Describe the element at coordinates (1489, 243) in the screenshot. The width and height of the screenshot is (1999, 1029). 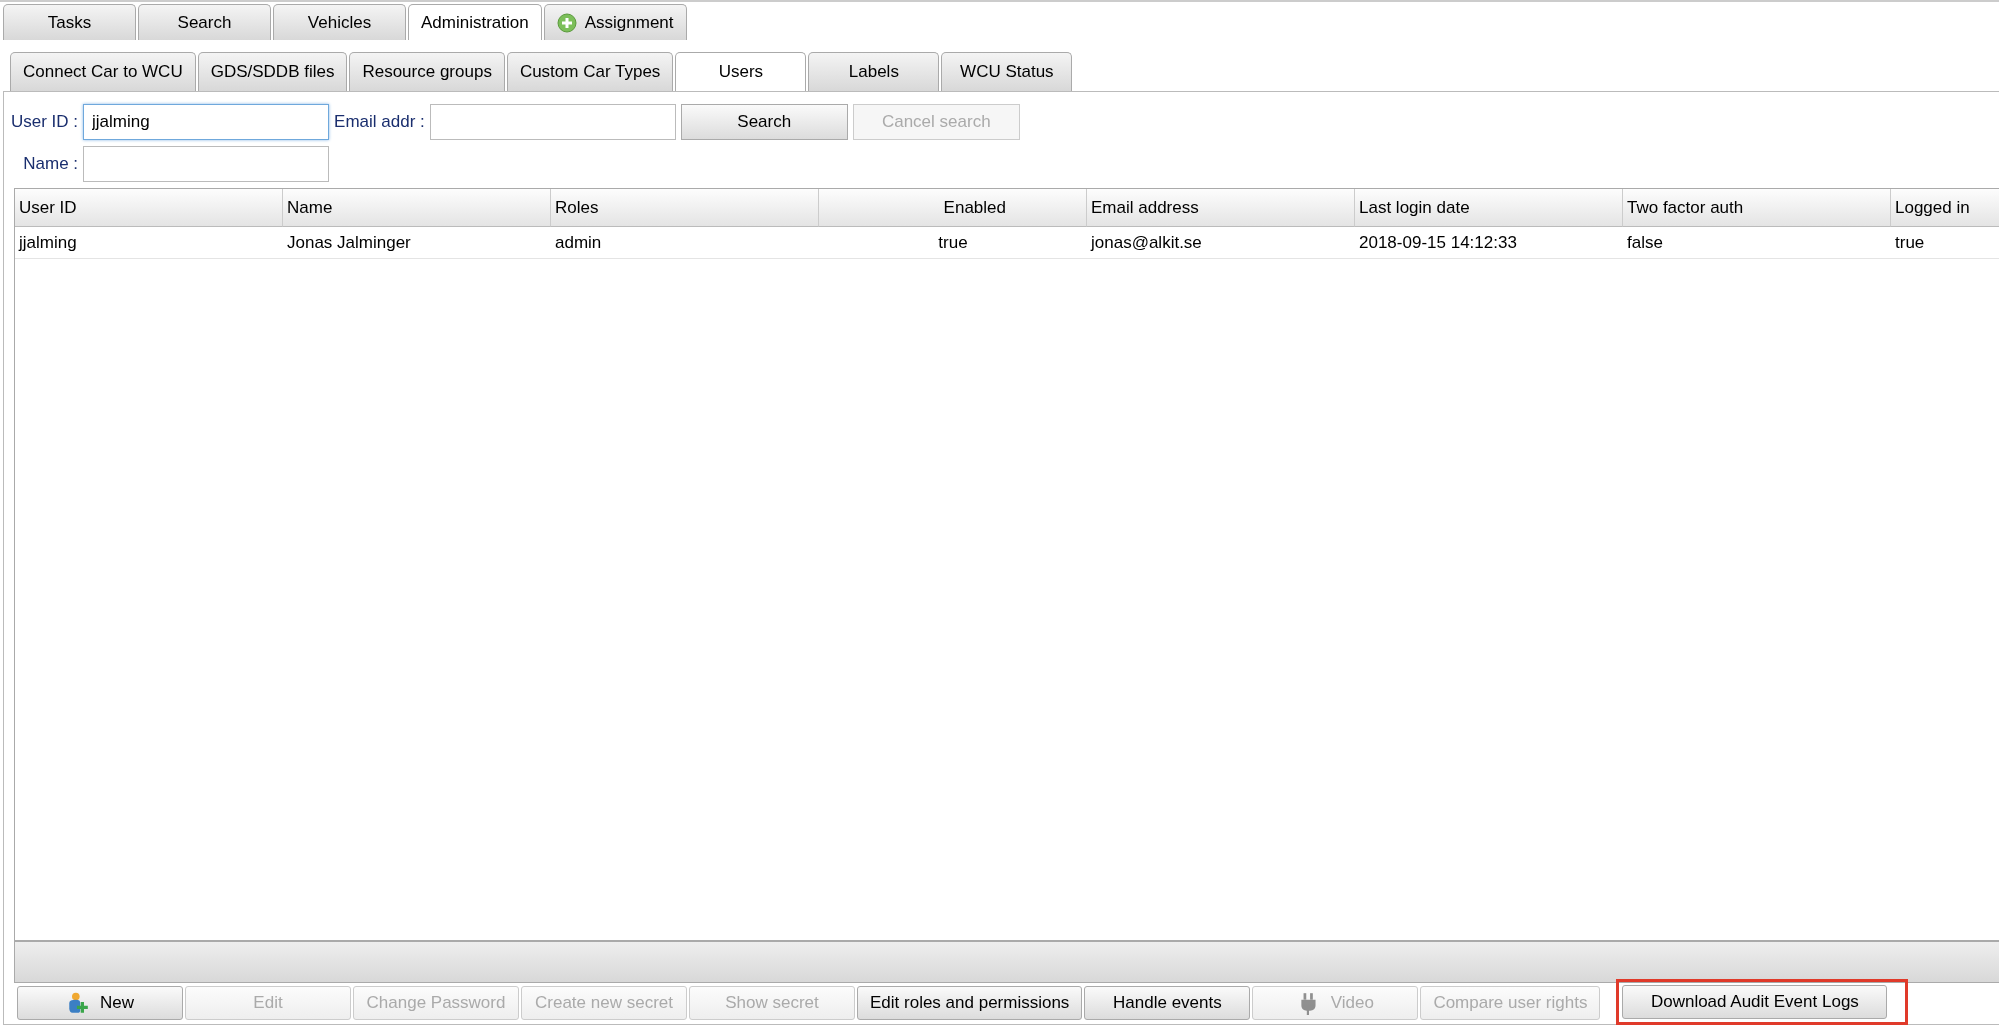
I see `table-cell: 2018-09-15 14:12:33` at that location.